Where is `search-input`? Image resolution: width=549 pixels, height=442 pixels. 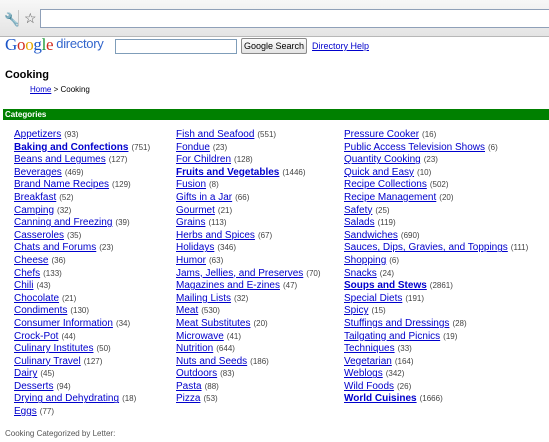
search-input is located at coordinates (176, 46).